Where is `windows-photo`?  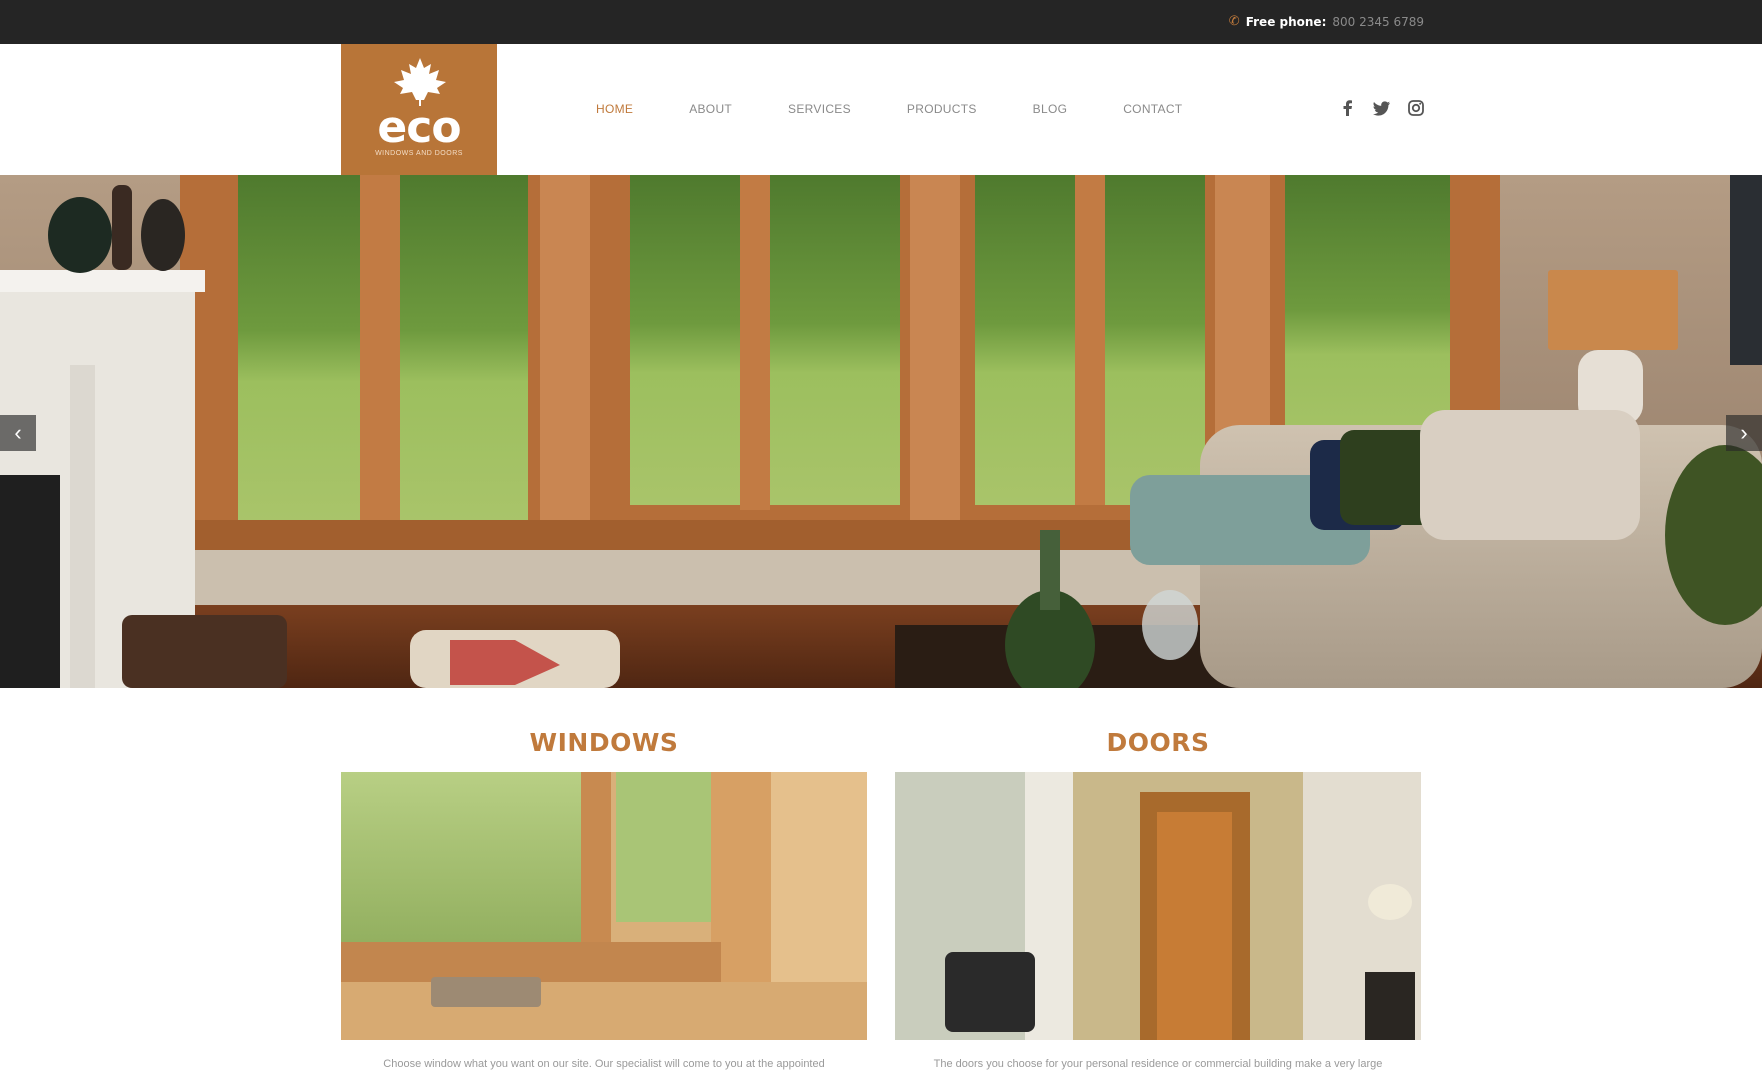
windows-photo is located at coordinates (604, 906).